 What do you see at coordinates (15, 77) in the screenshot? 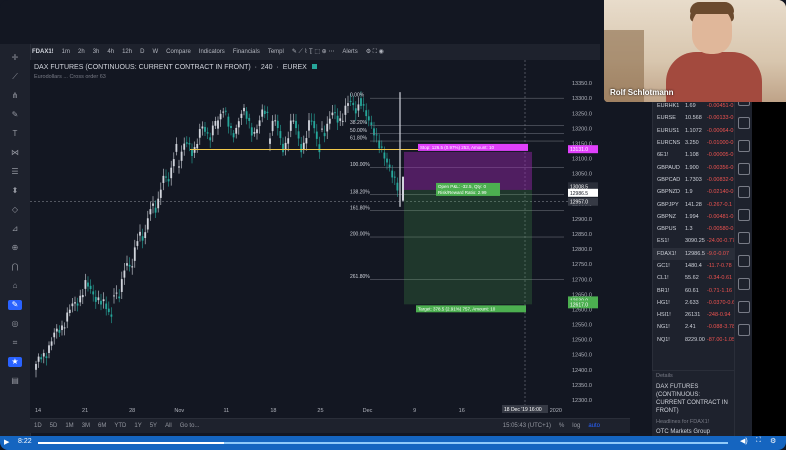
I see `trendline-icon: ⟋` at bounding box center [15, 77].